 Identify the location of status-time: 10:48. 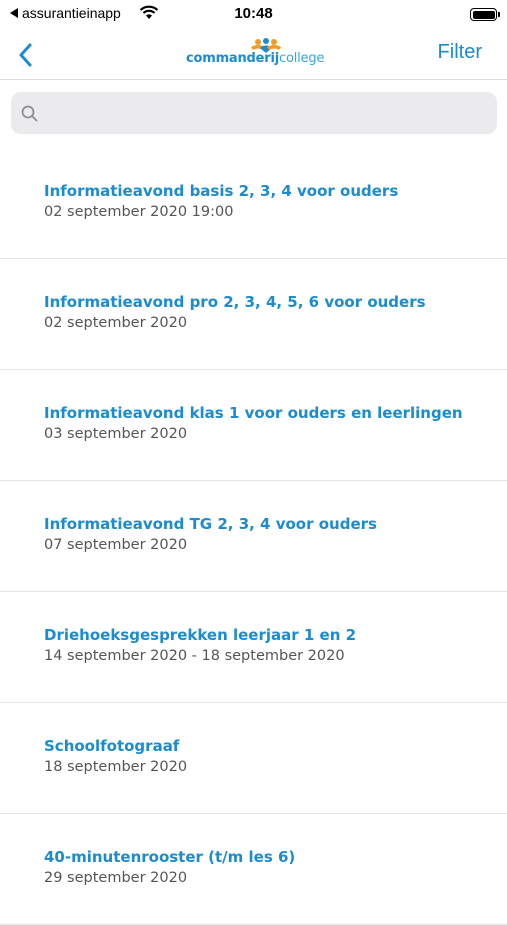
(253, 13).